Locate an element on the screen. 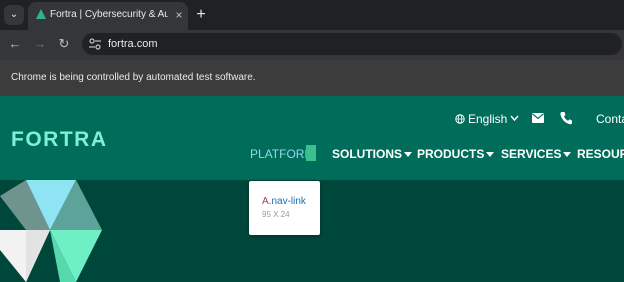  contact-link: Conta is located at coordinates (610, 119).